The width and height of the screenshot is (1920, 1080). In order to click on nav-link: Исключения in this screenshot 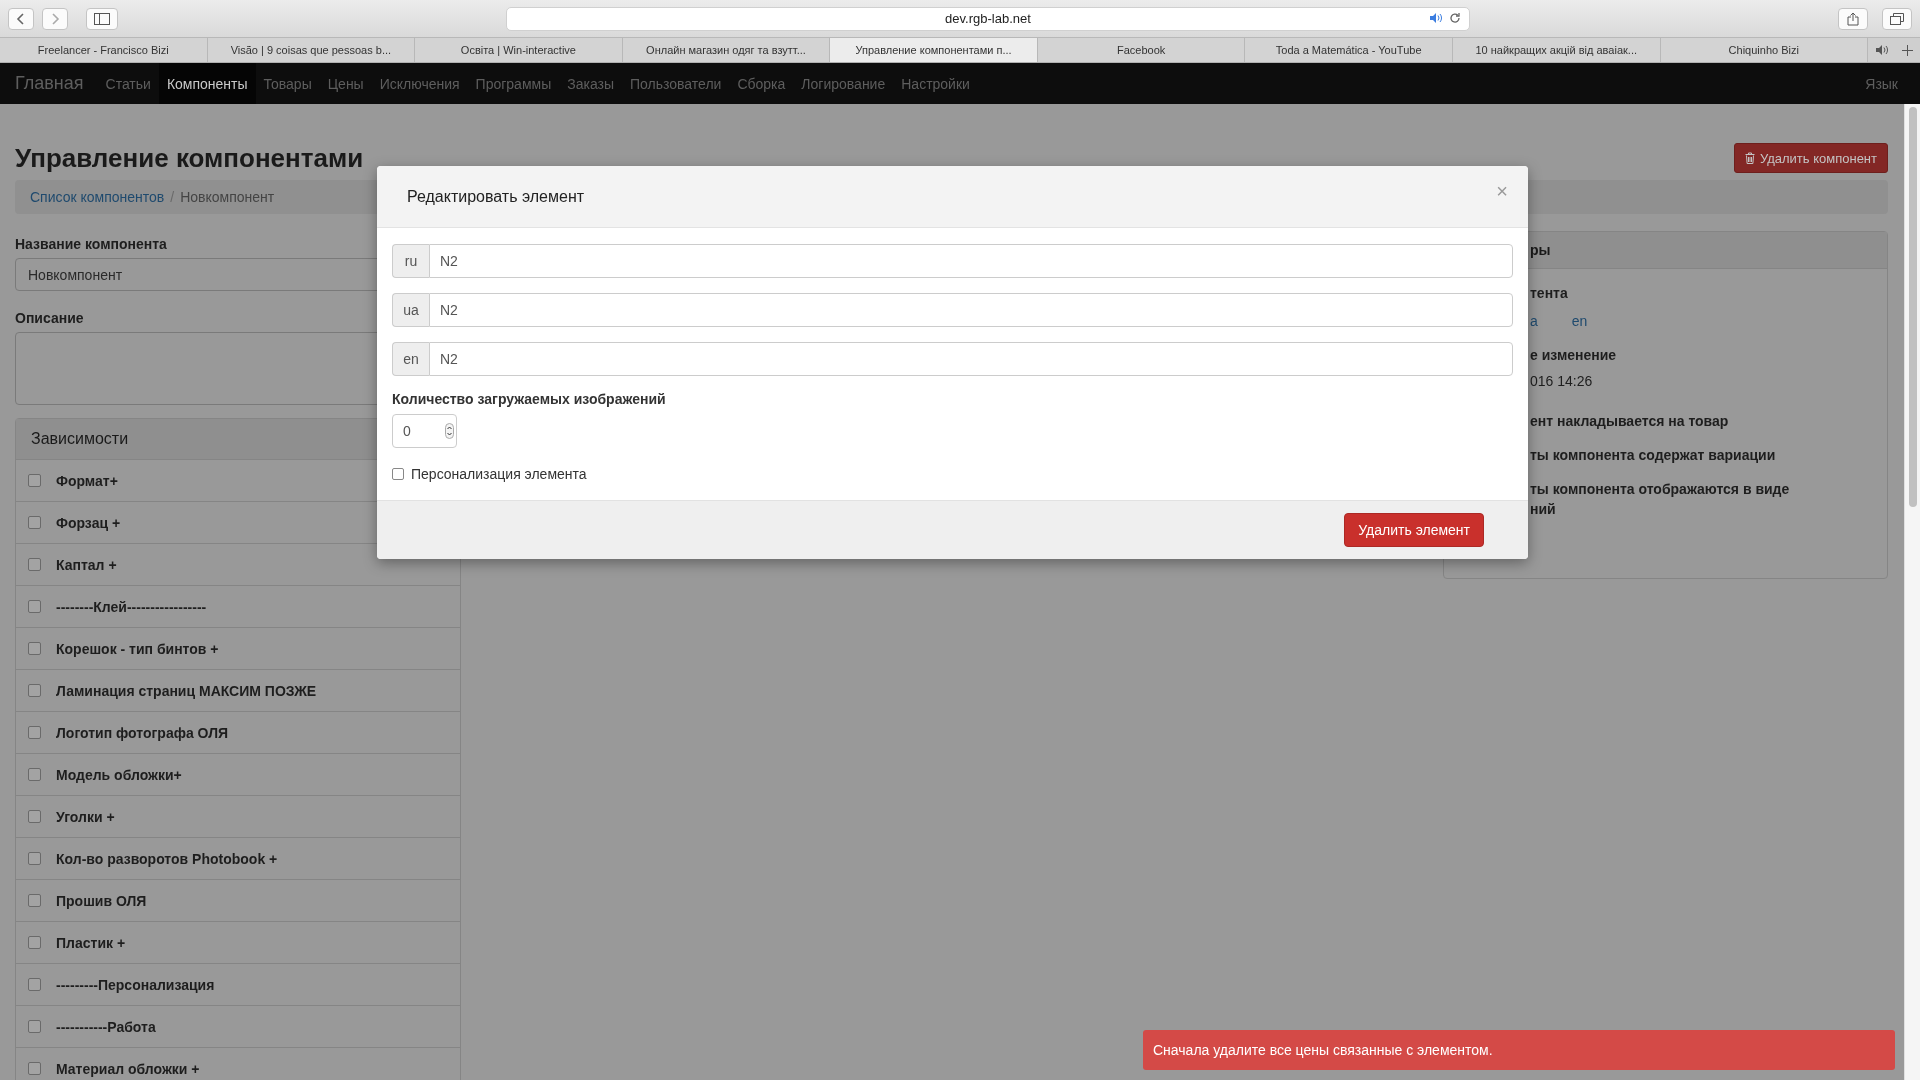, I will do `click(419, 83)`.